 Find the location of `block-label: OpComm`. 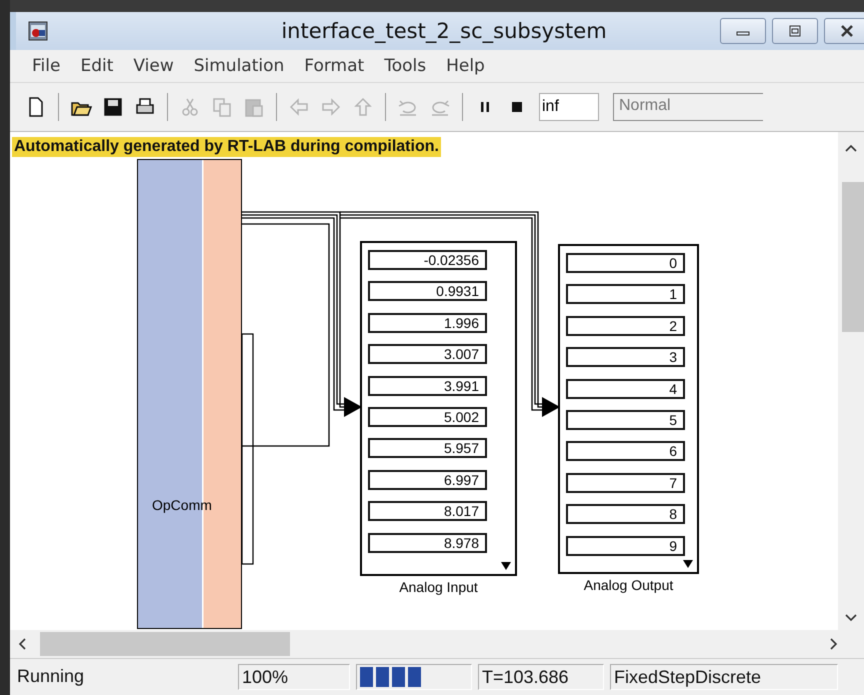

block-label: OpComm is located at coordinates (182, 505).